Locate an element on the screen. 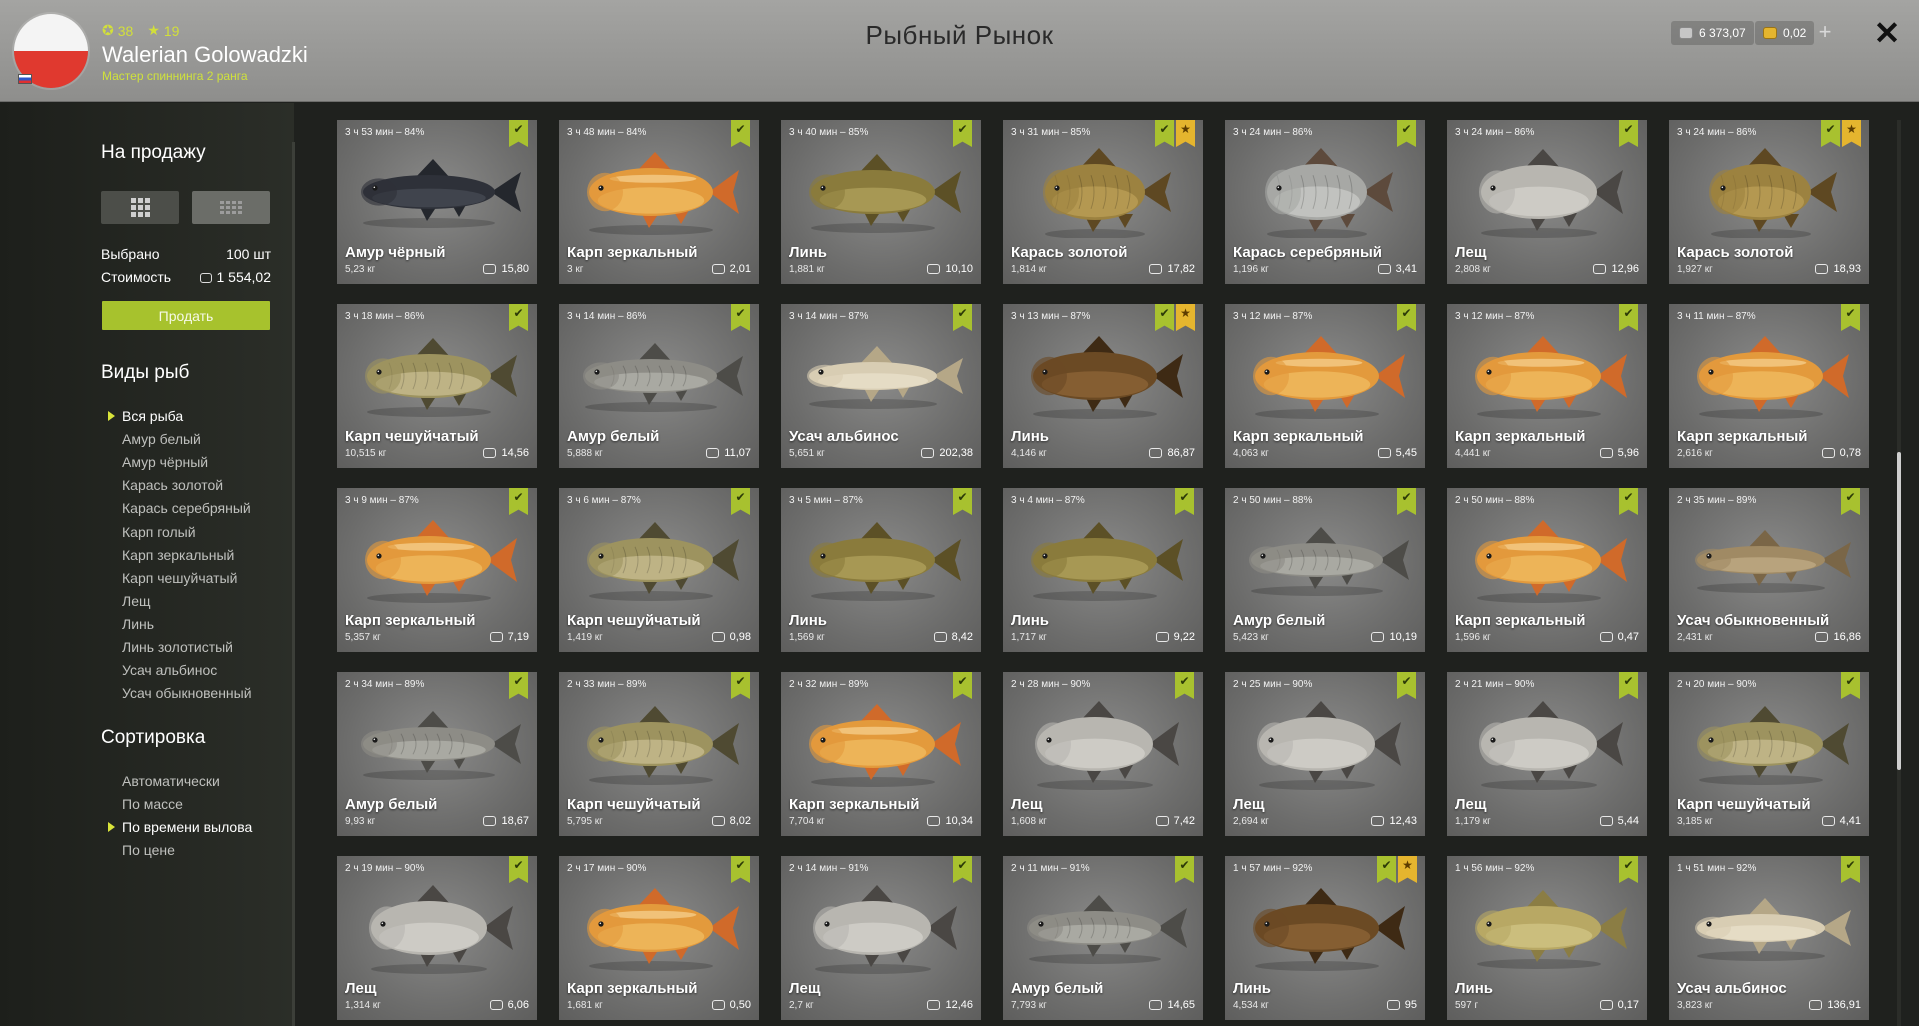 This screenshot has height=1026, width=1919. species-filter-item: Карп зеркальный is located at coordinates (178, 555).